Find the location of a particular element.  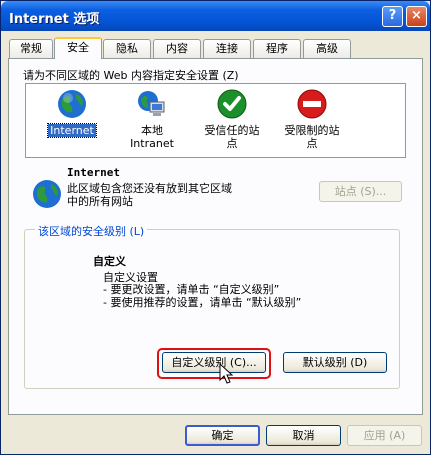

zone-description-line2: 中的所有网站 is located at coordinates (100, 201).